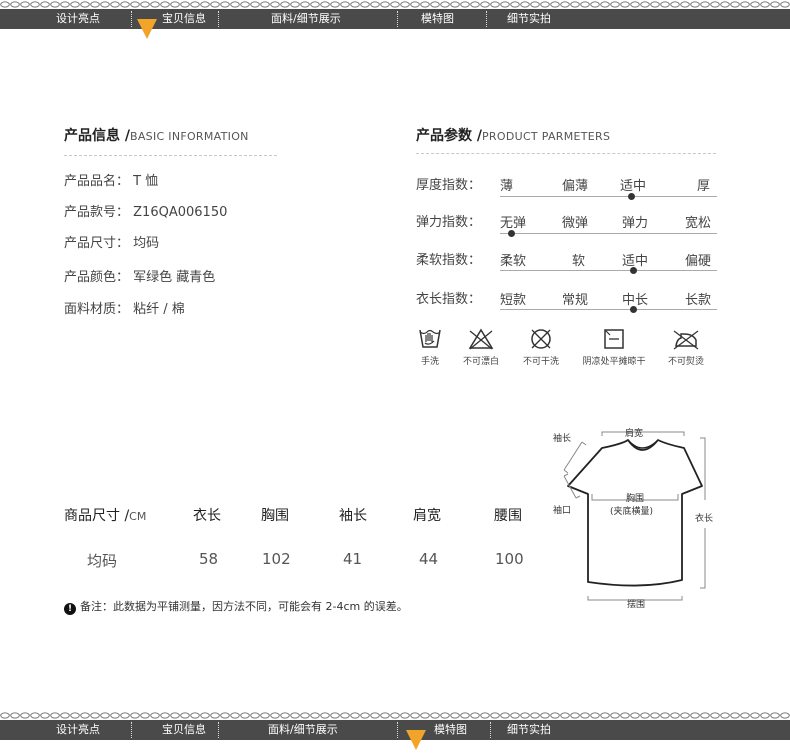 This screenshot has width=790, height=753. Describe the element at coordinates (449, 222) in the screenshot. I see `param-label-elasticity: 弹力指数：` at that location.